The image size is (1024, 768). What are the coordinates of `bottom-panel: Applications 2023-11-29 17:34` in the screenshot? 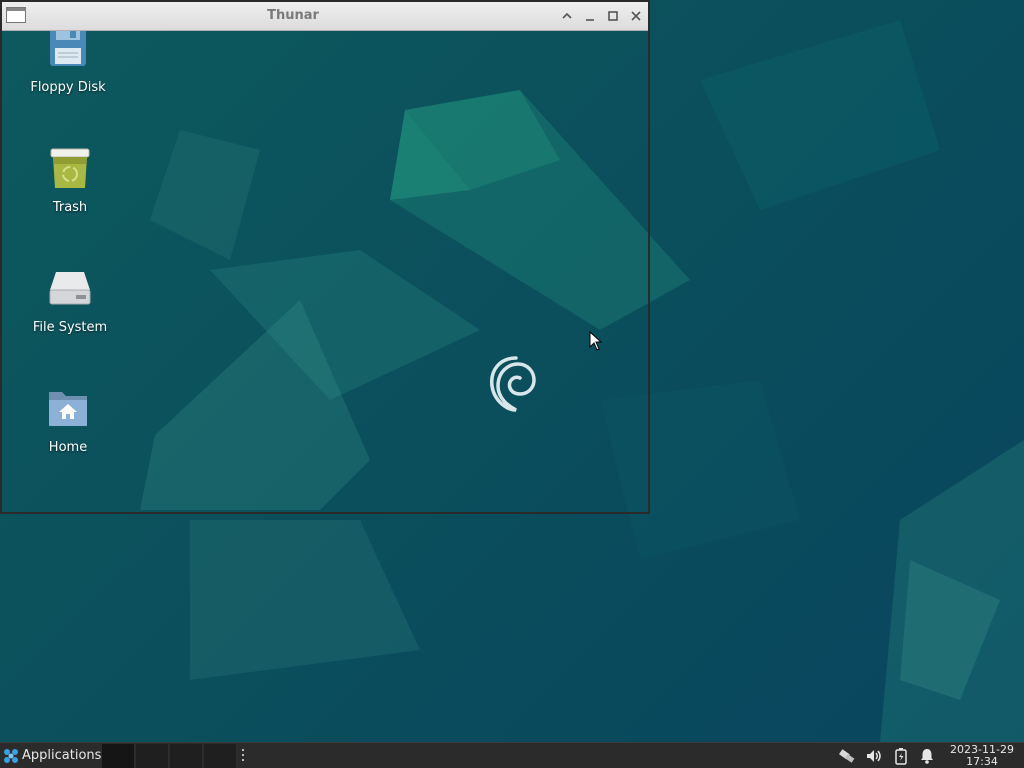 It's located at (512, 755).